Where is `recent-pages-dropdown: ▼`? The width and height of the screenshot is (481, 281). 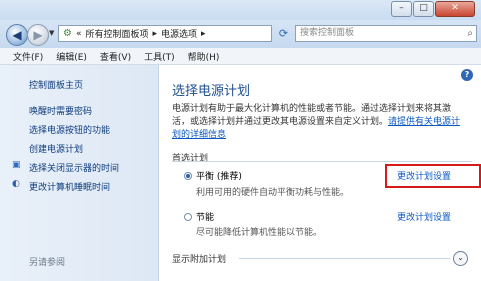 recent-pages-dropdown: ▼ is located at coordinates (51, 33).